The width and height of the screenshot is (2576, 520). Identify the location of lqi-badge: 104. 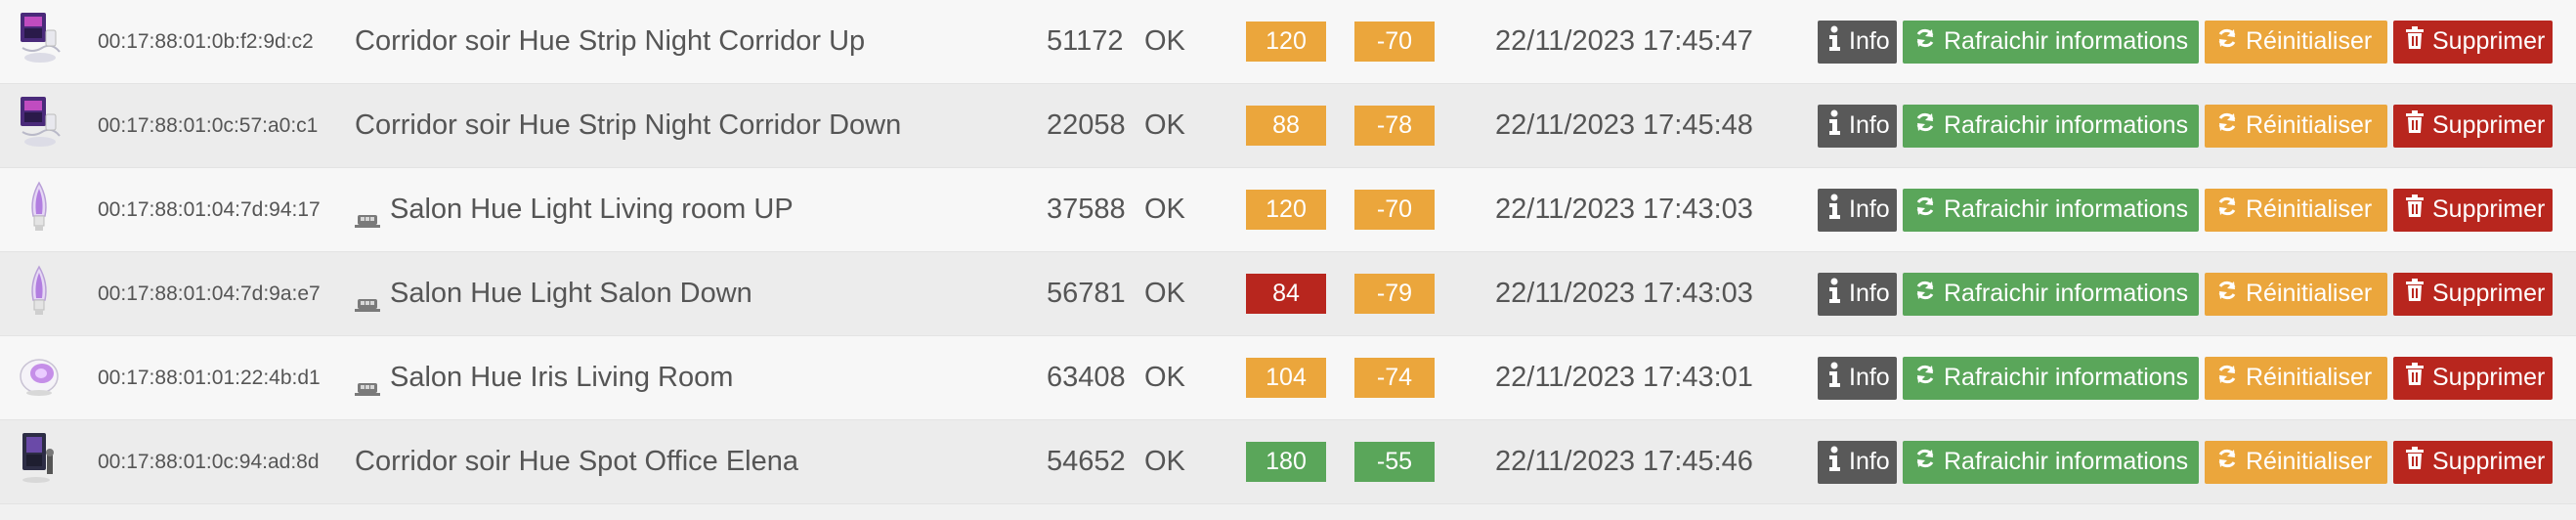
(1286, 378).